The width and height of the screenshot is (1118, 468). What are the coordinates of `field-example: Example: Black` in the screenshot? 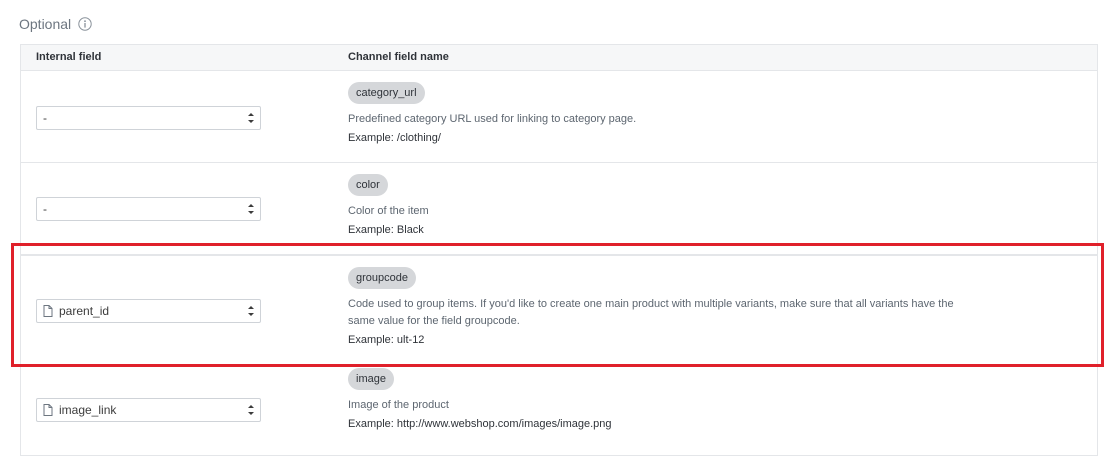 It's located at (386, 230).